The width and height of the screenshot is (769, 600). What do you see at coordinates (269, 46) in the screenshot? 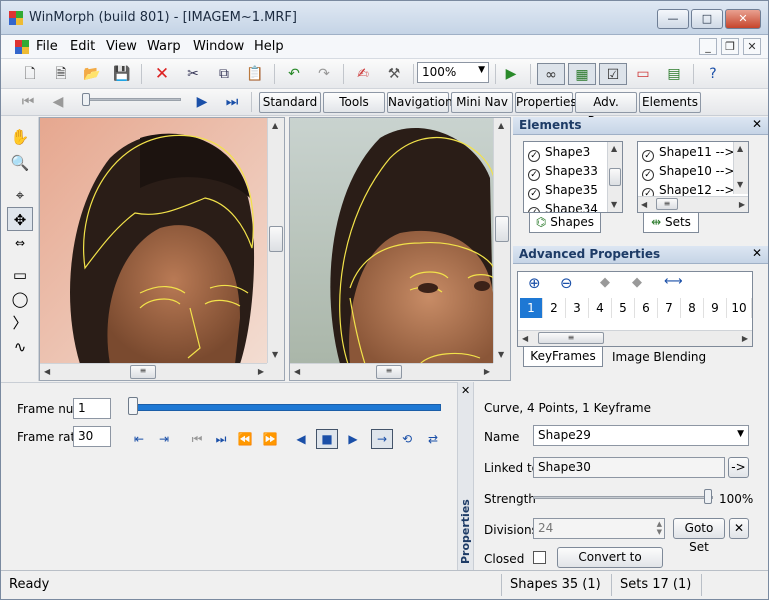
I see `menu-help: Help` at bounding box center [269, 46].